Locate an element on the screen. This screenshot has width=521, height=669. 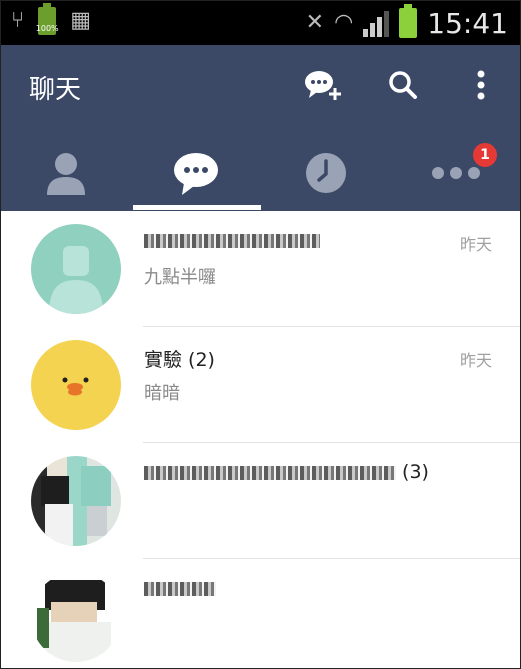
friends-icon is located at coordinates (66, 174).